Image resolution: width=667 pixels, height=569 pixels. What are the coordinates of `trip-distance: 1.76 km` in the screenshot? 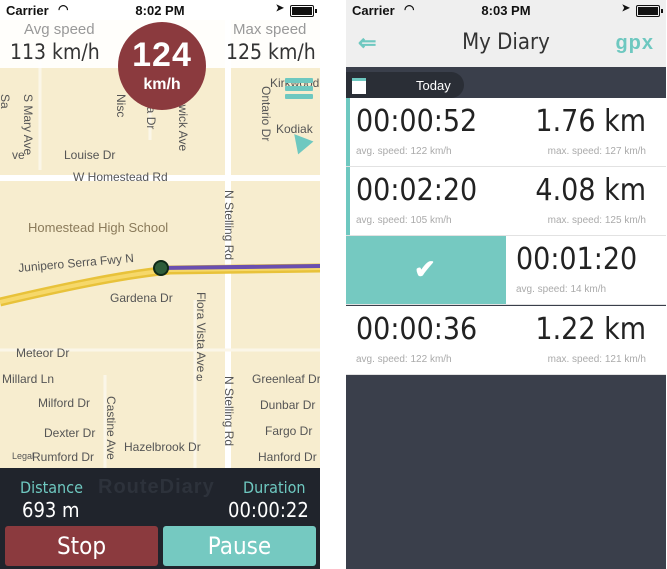 It's located at (590, 121).